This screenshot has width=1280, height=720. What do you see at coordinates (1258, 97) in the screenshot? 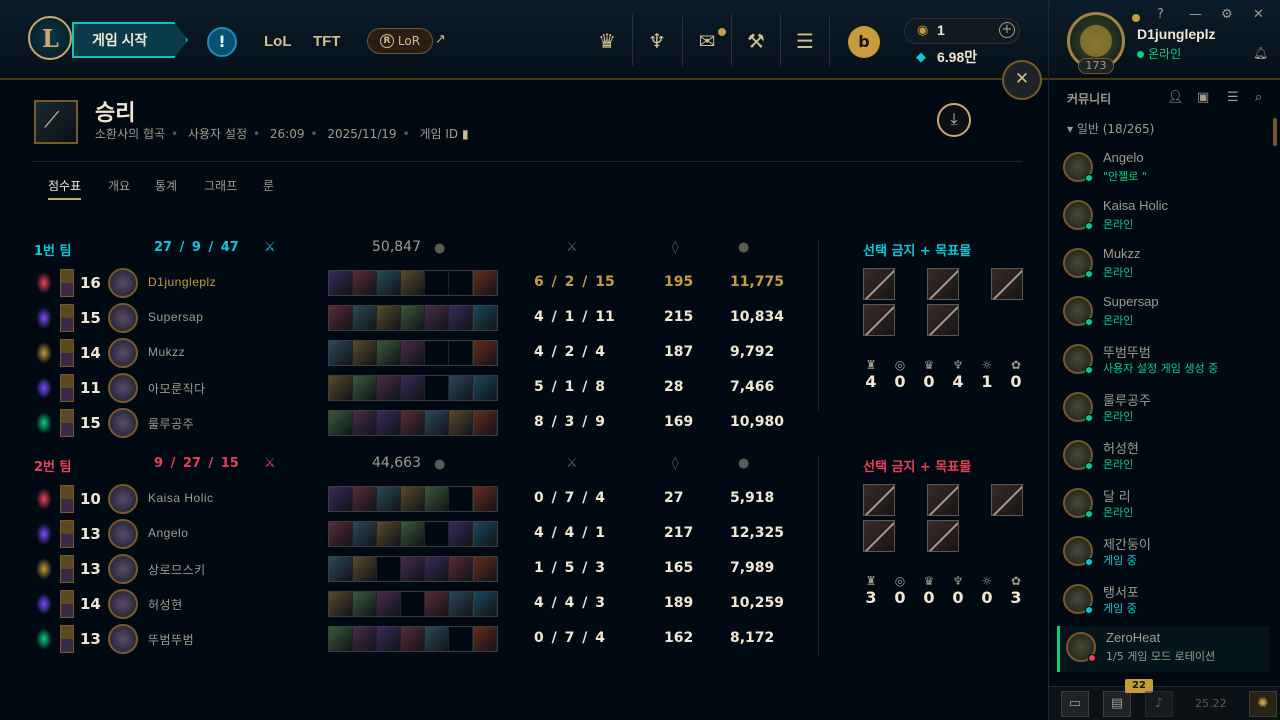
I see `search-icon: ⌕` at bounding box center [1258, 97].